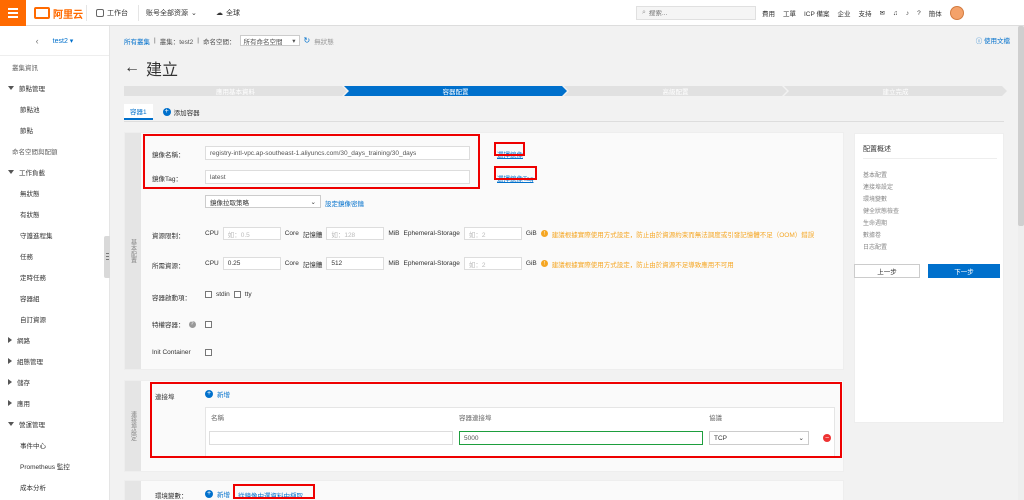 This screenshot has height=500, width=1024. I want to click on add-env-button: + 新增, so click(217, 494).